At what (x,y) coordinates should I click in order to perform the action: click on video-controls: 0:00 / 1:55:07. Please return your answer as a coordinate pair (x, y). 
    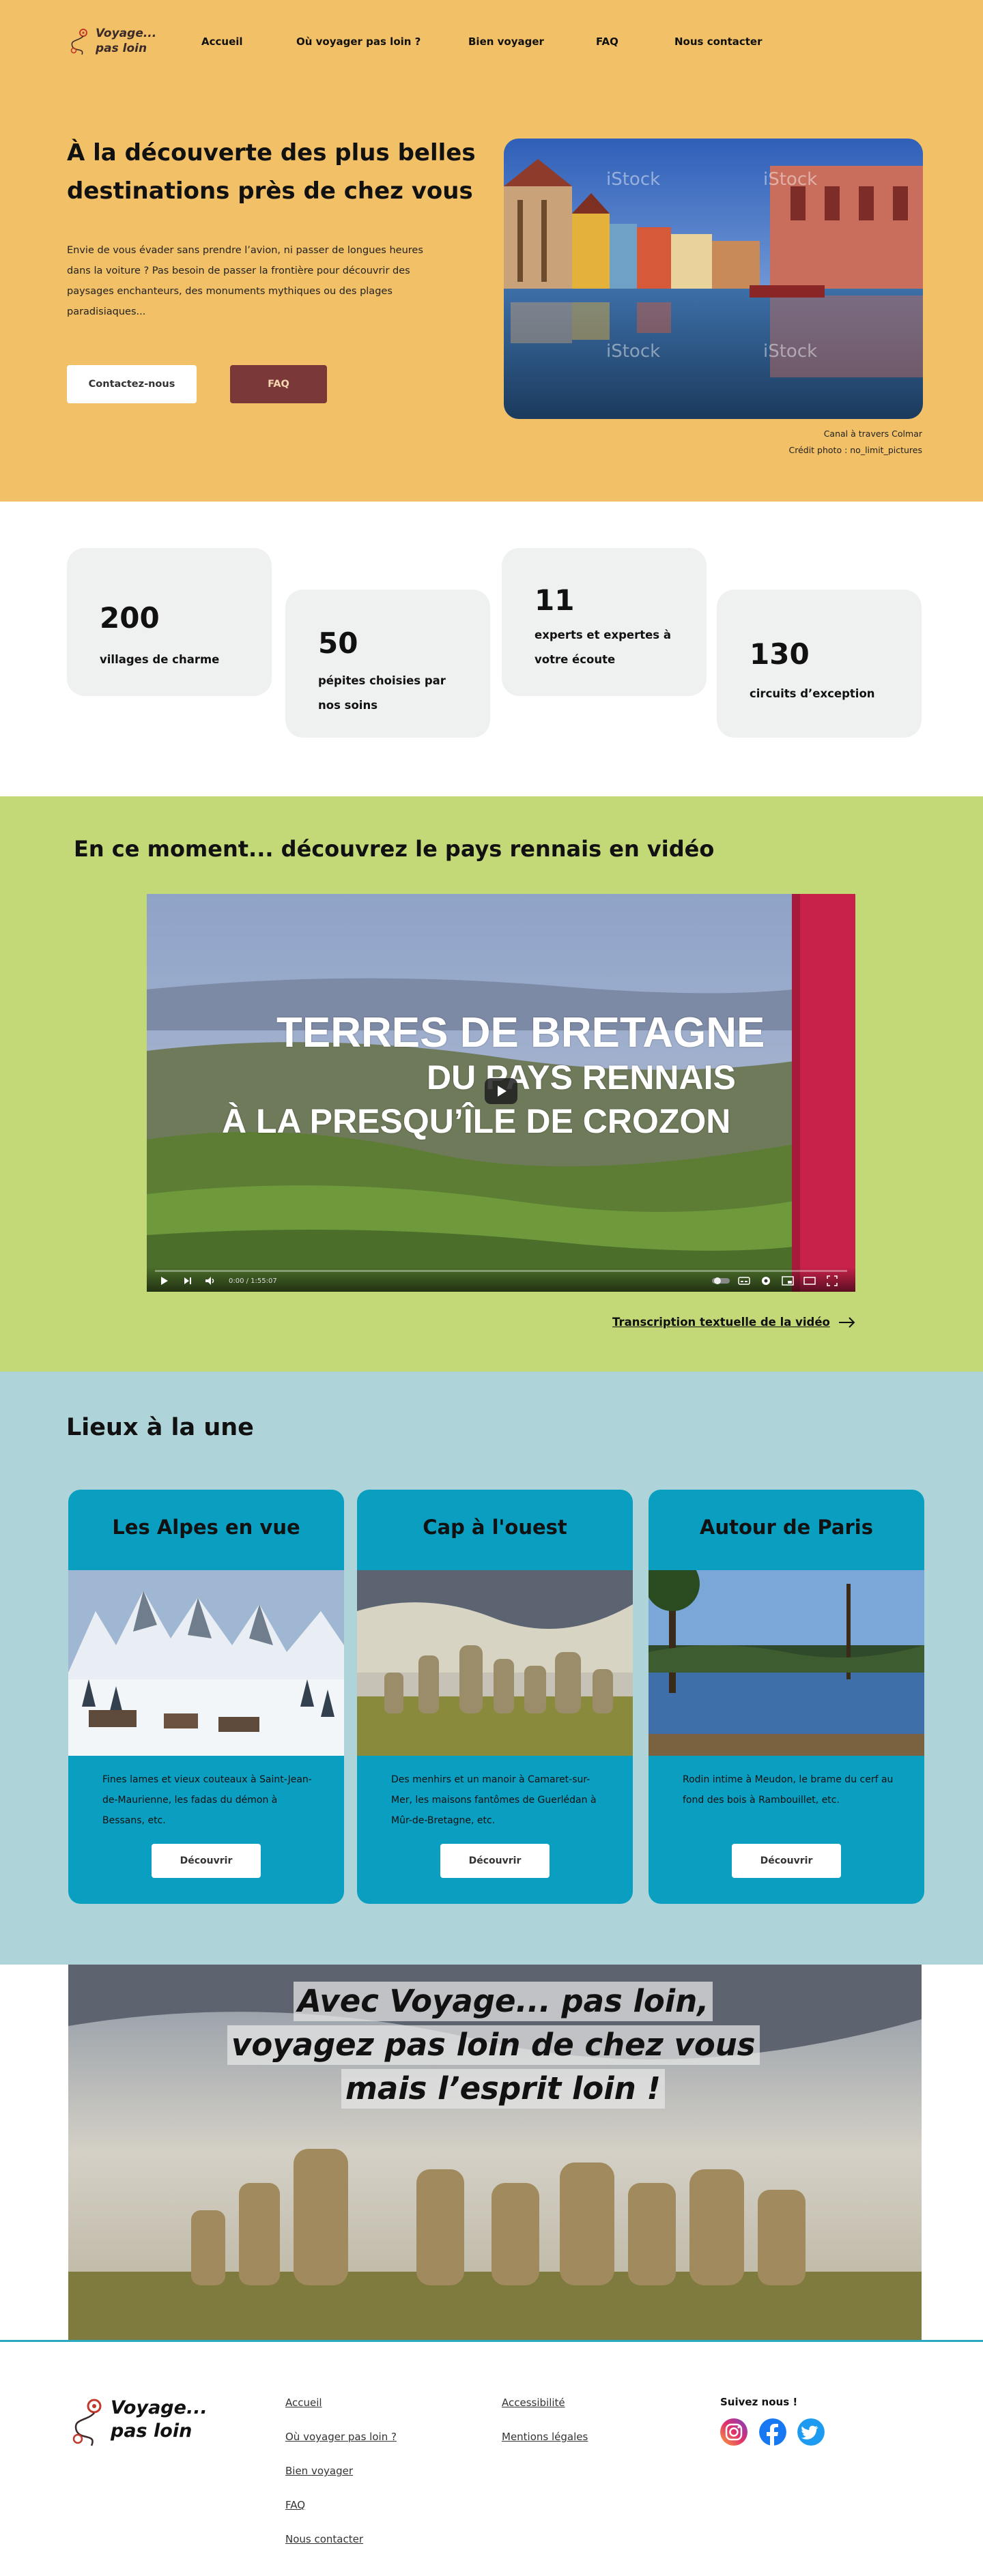
    Looking at the image, I should click on (501, 1279).